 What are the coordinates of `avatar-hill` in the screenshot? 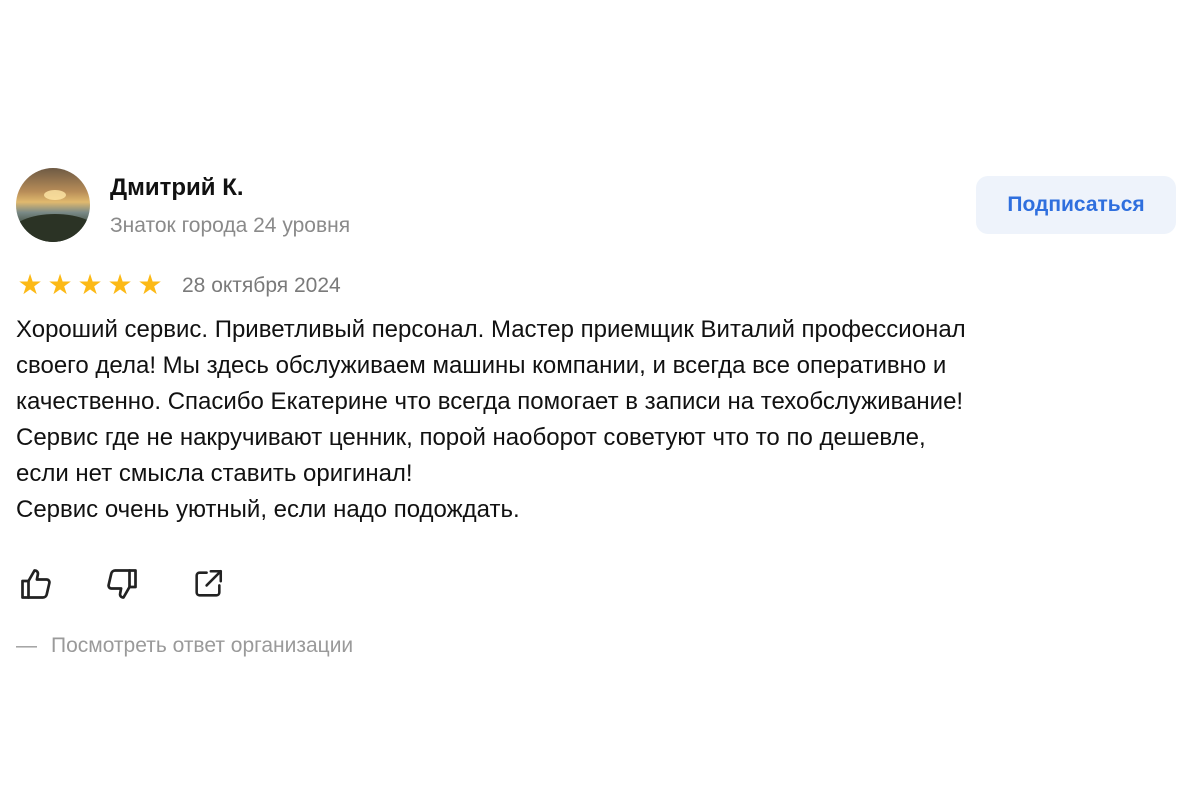 It's located at (53, 228).